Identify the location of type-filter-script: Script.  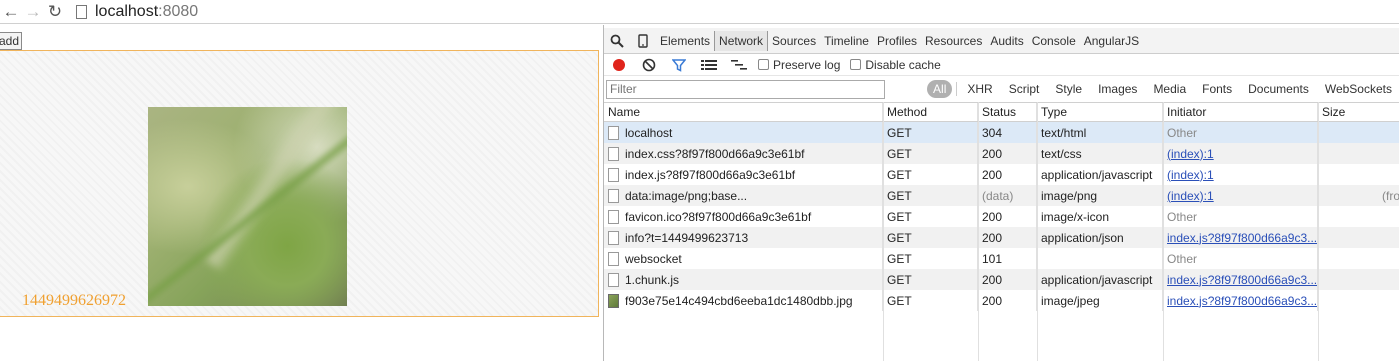
(1024, 89).